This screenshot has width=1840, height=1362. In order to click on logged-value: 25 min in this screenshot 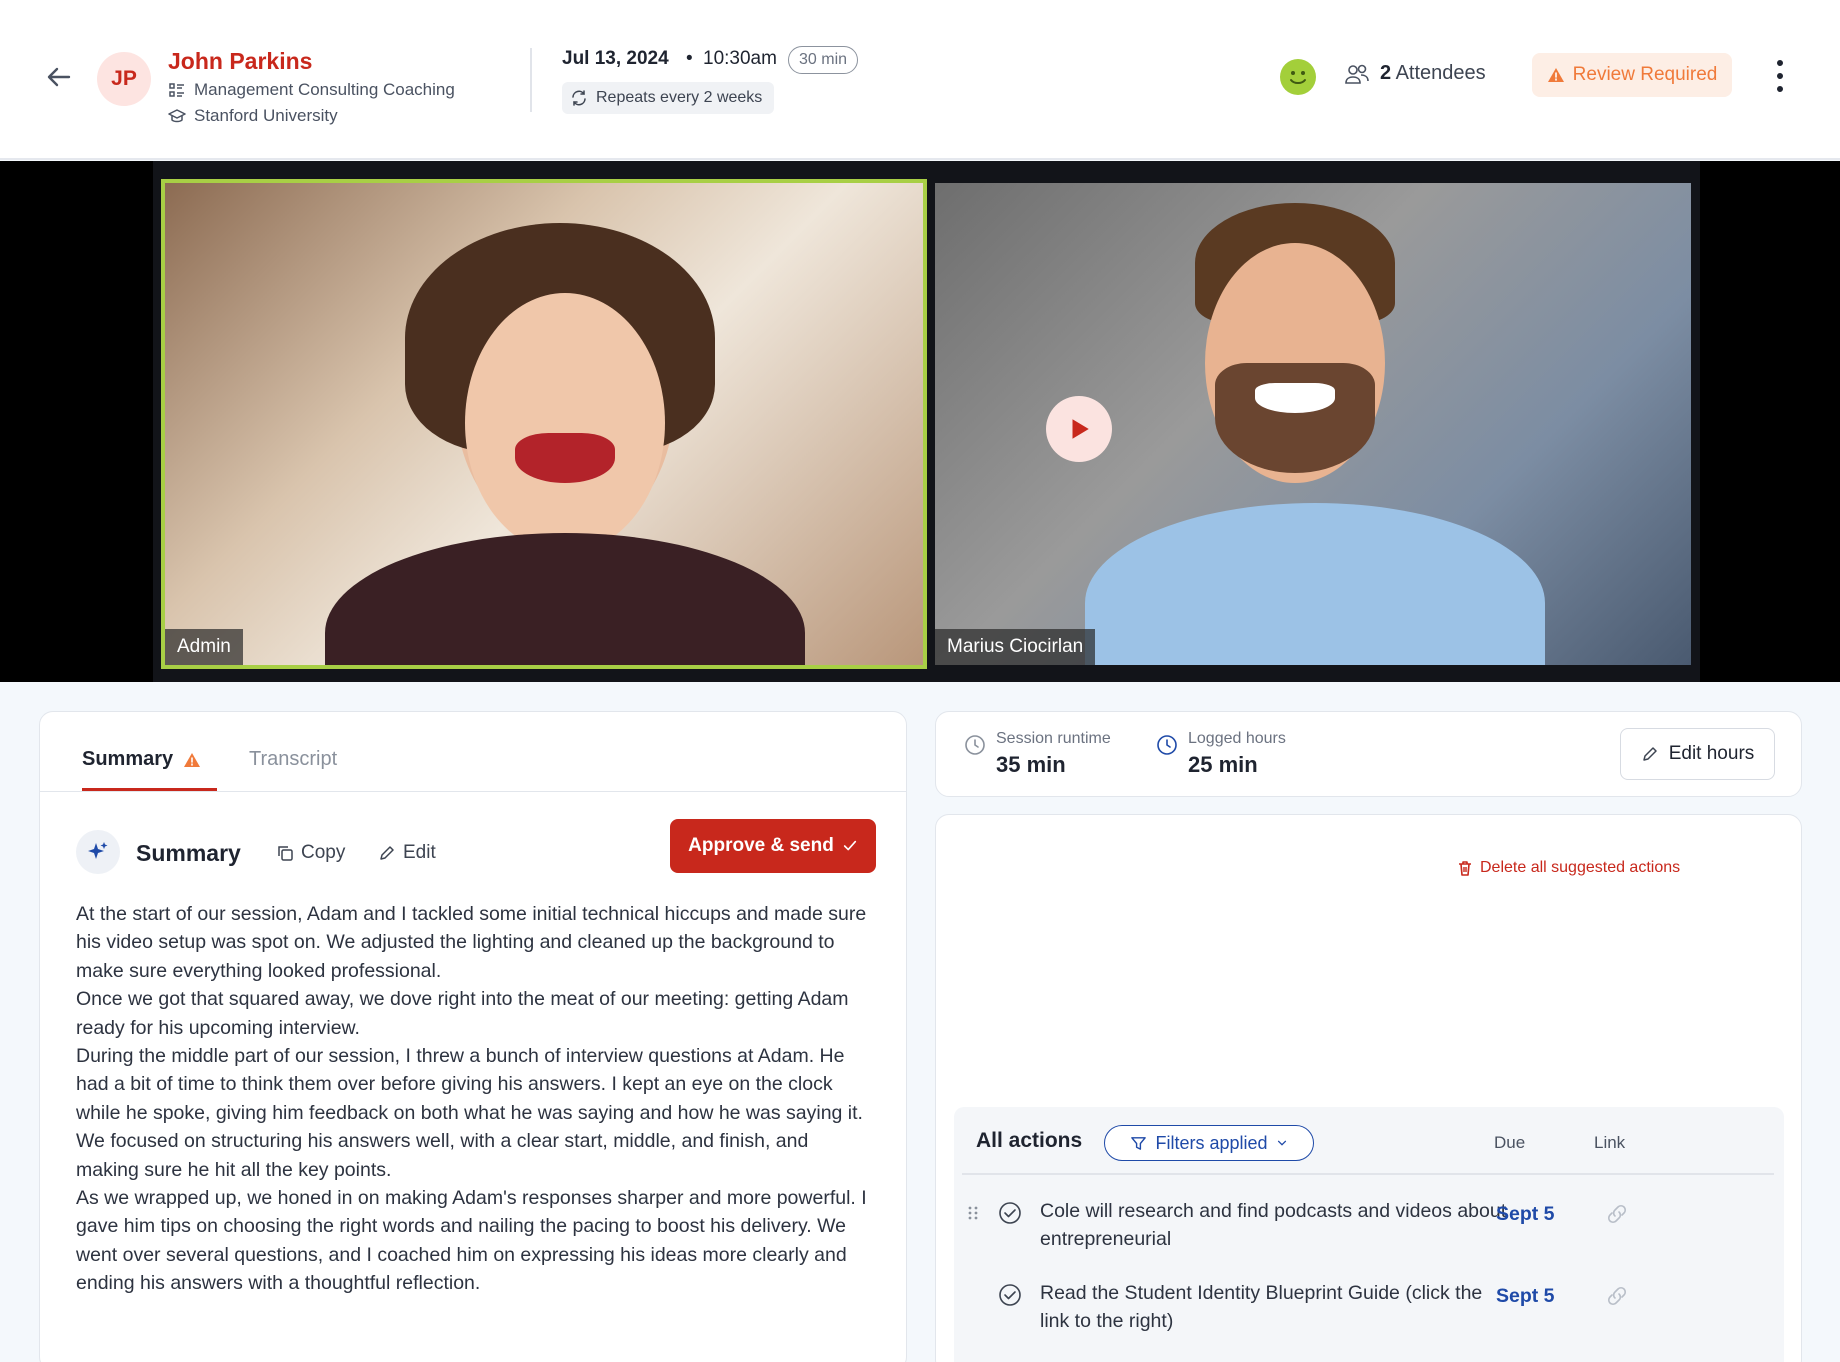, I will do `click(1223, 764)`.